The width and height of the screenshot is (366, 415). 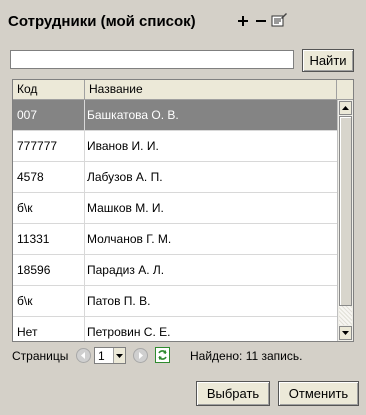 I want to click on remove-icon, so click(x=261, y=21).